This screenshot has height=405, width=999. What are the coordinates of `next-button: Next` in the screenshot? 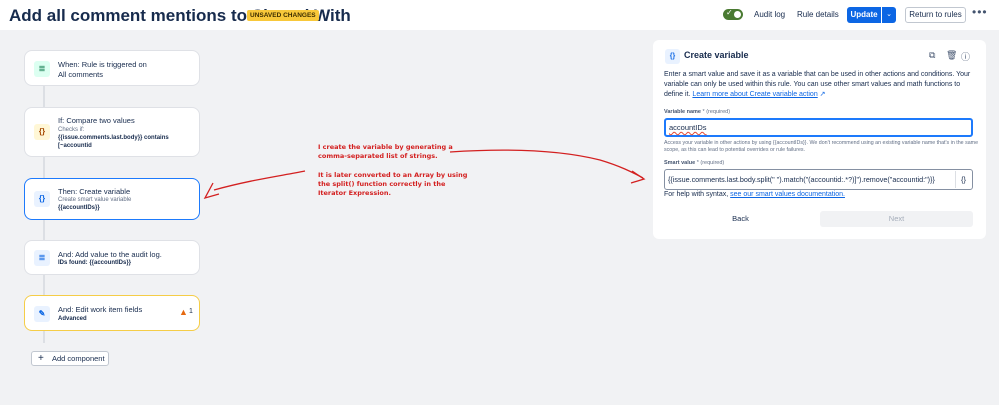 It's located at (896, 219).